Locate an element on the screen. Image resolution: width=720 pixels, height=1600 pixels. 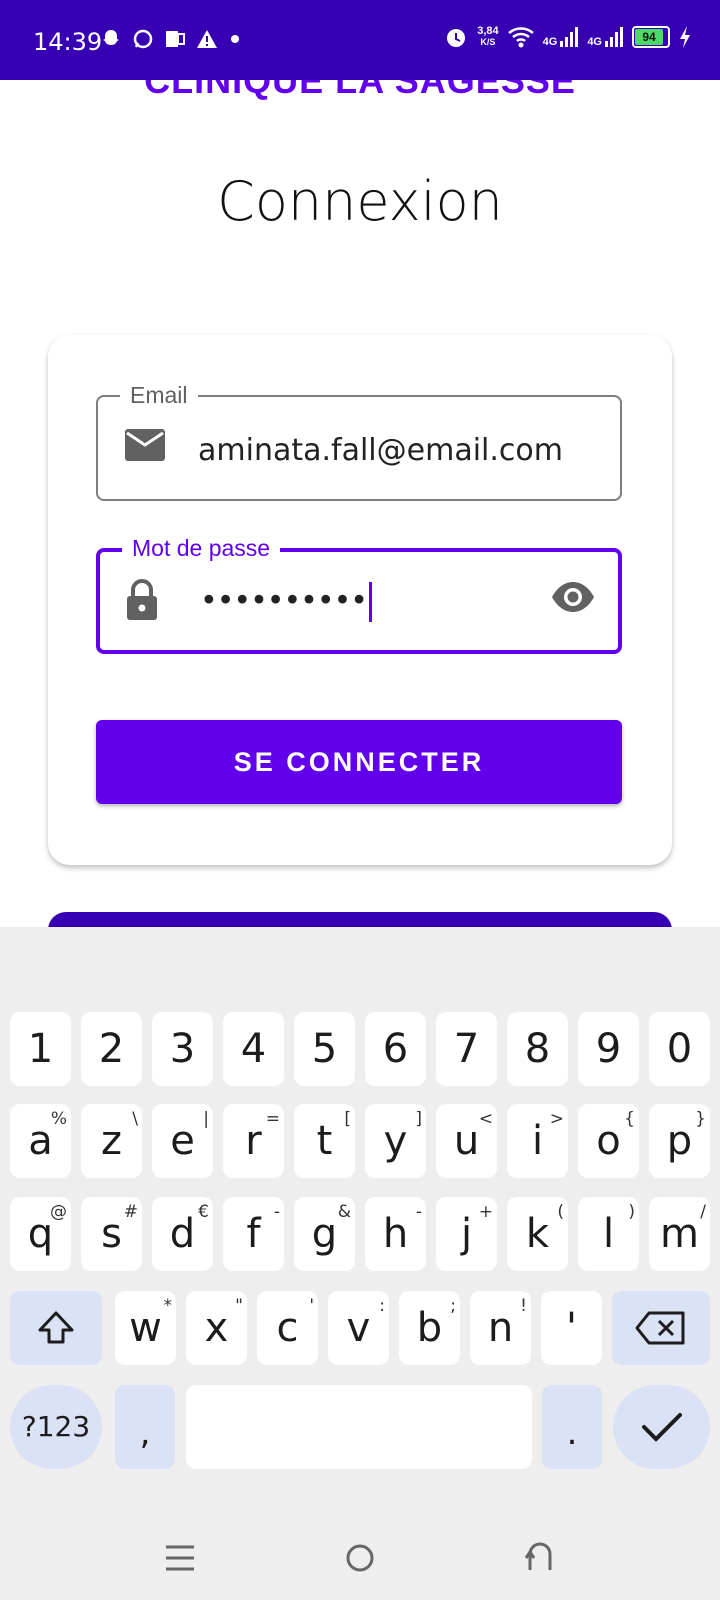
backspace-icon is located at coordinates (660, 1328).